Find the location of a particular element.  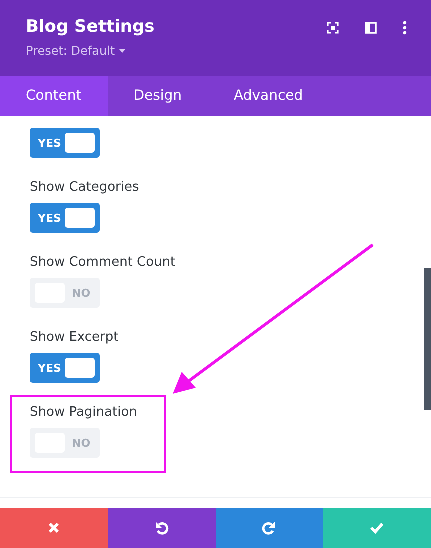

tab: Content is located at coordinates (54, 96).